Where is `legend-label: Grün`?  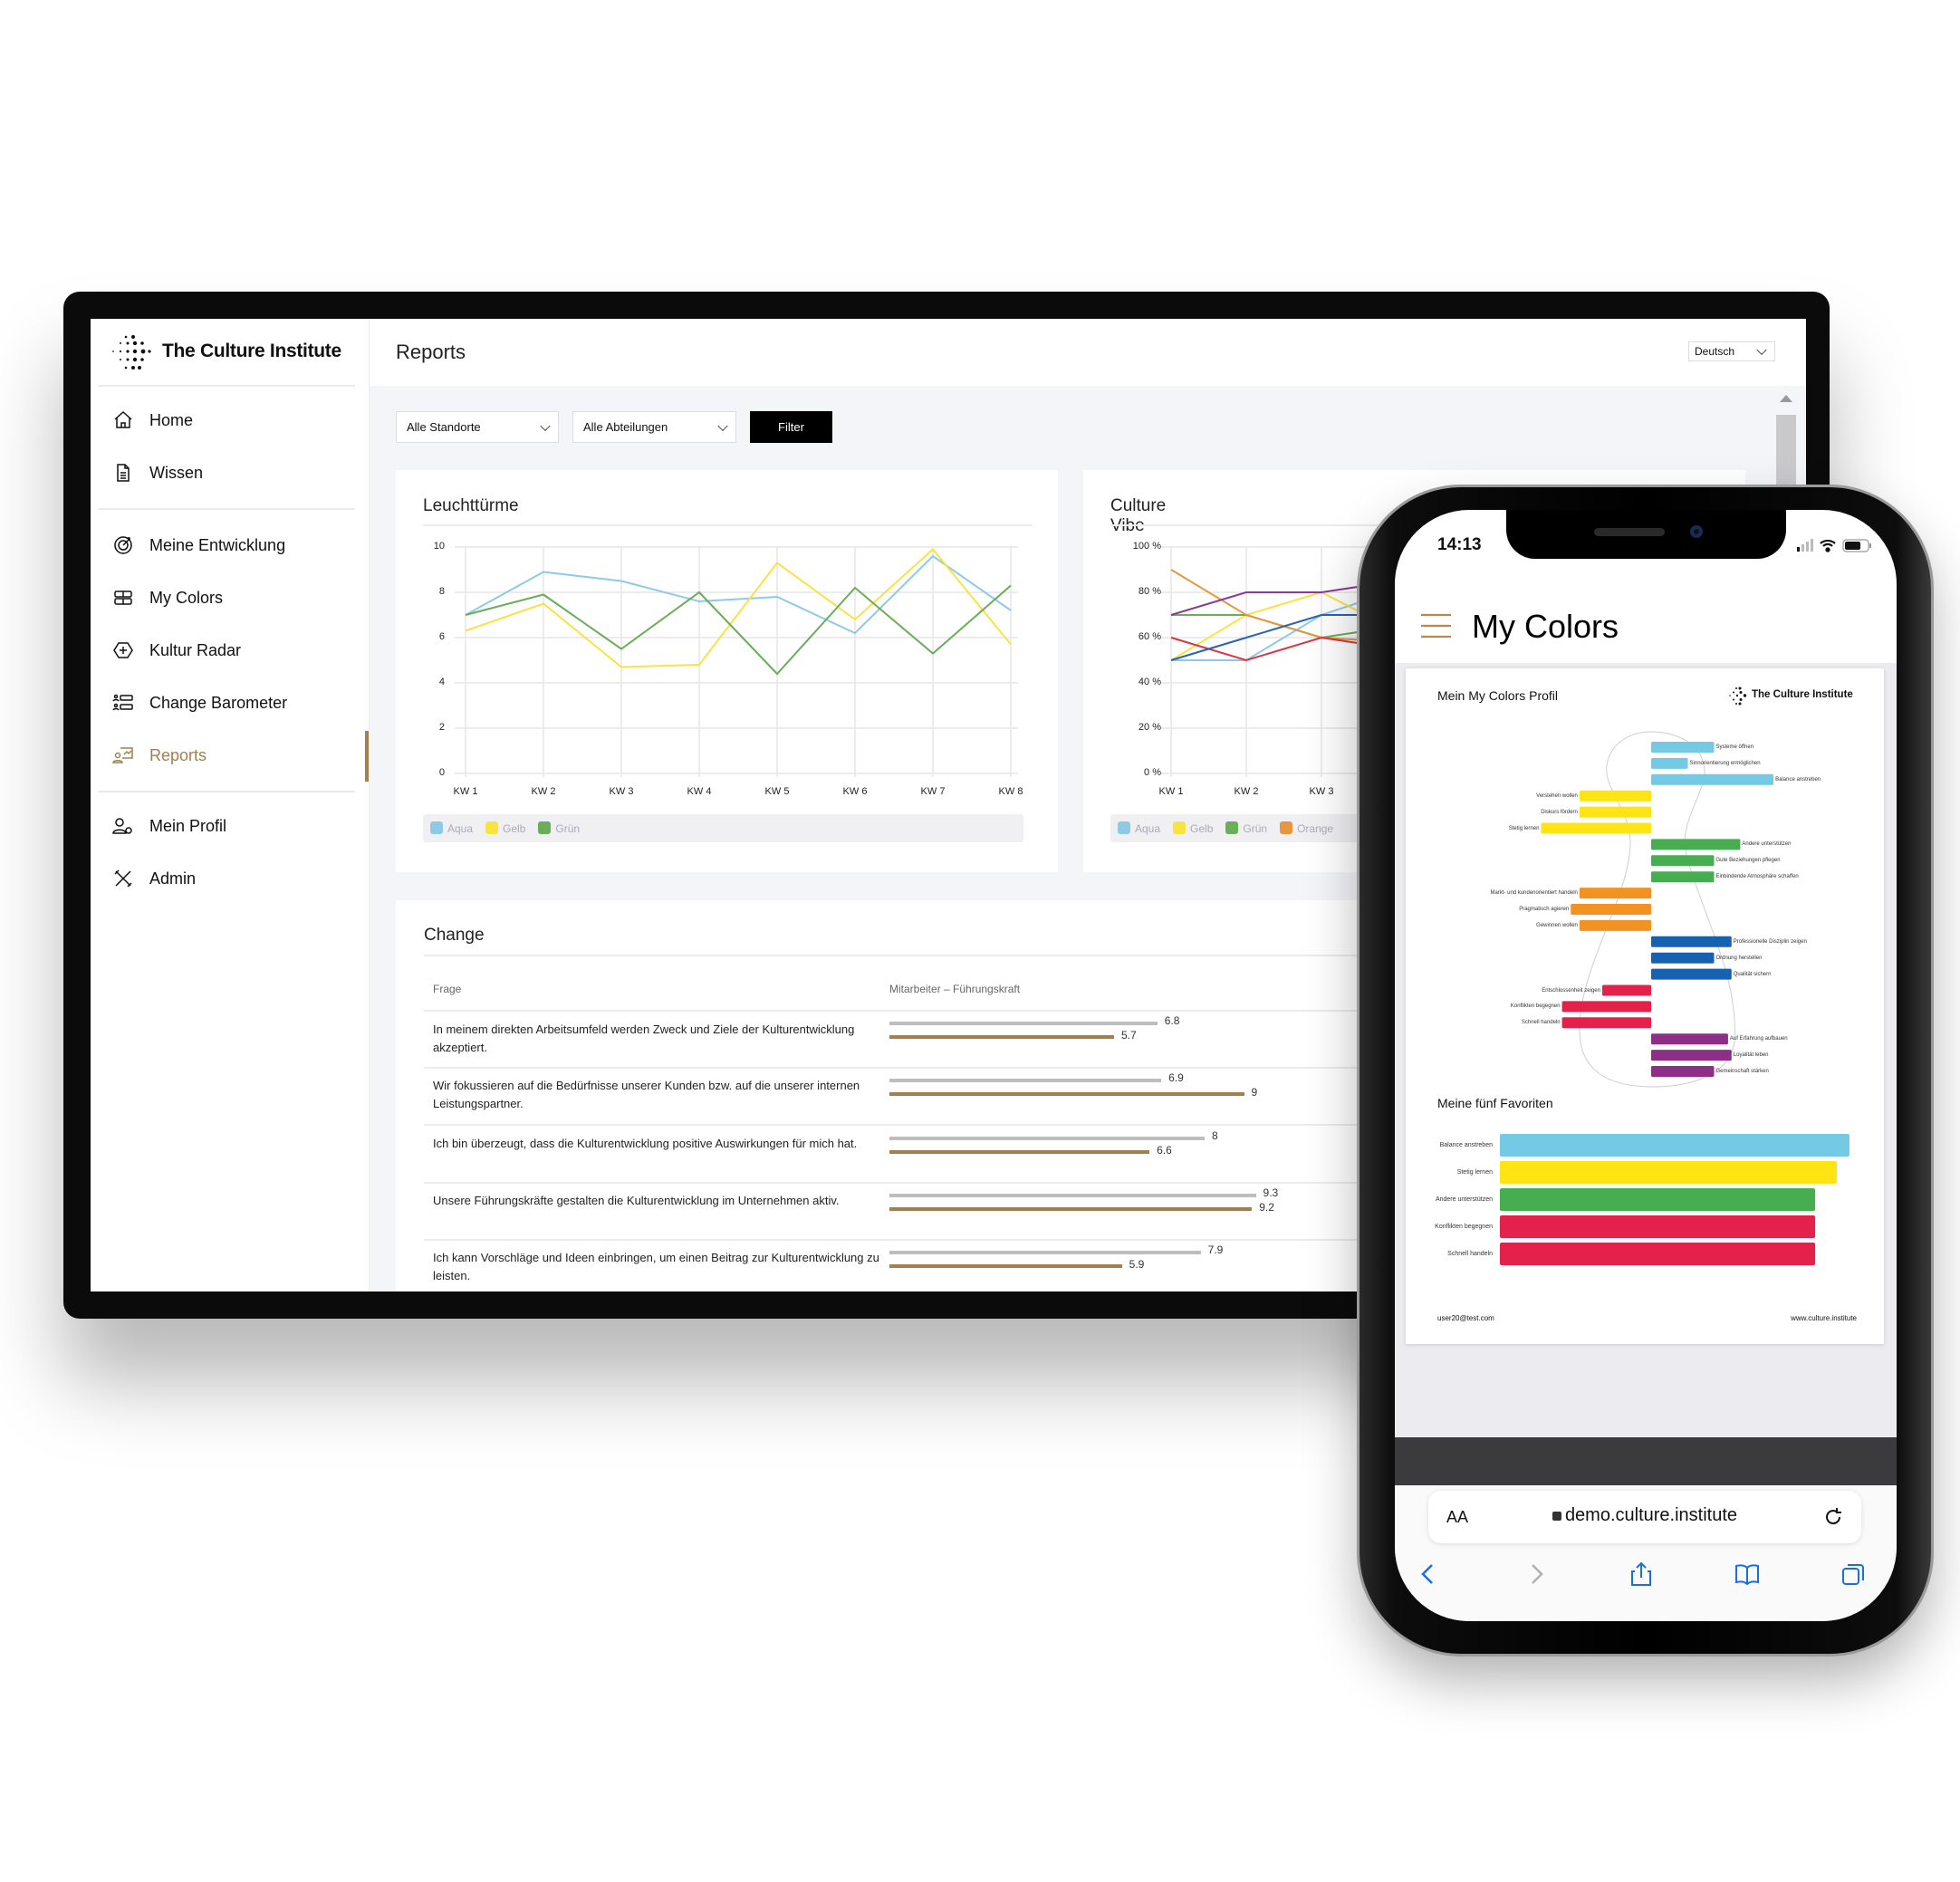 legend-label: Grün is located at coordinates (1255, 828).